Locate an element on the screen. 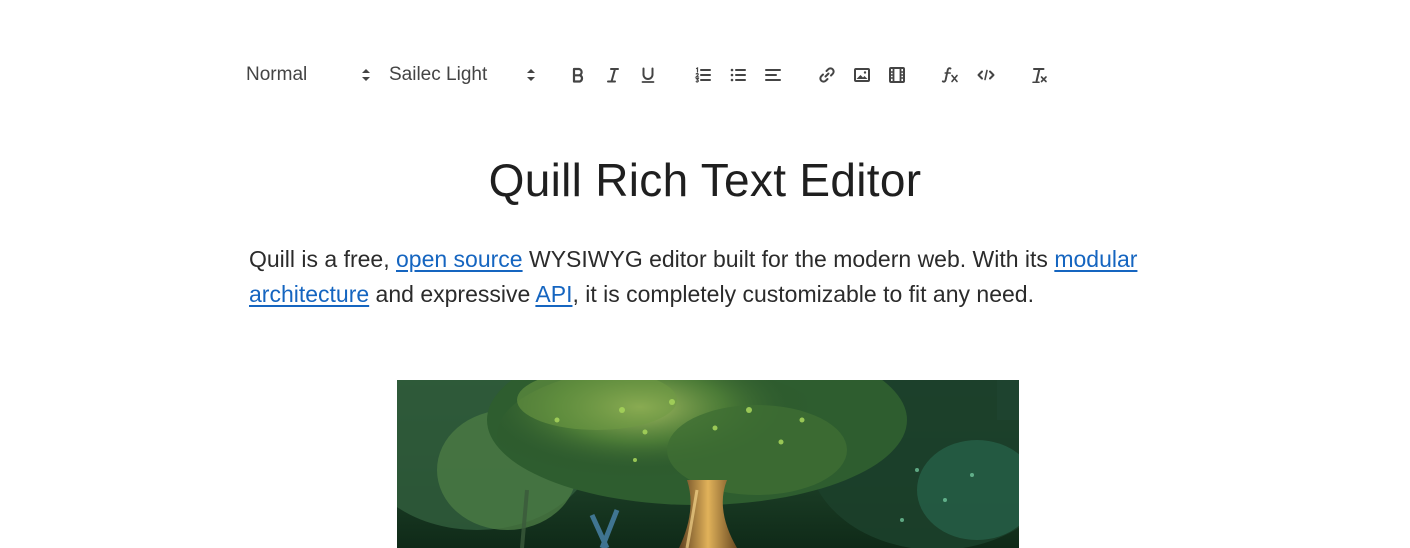 The image size is (1410, 548). formula-icon is located at coordinates (951, 75).